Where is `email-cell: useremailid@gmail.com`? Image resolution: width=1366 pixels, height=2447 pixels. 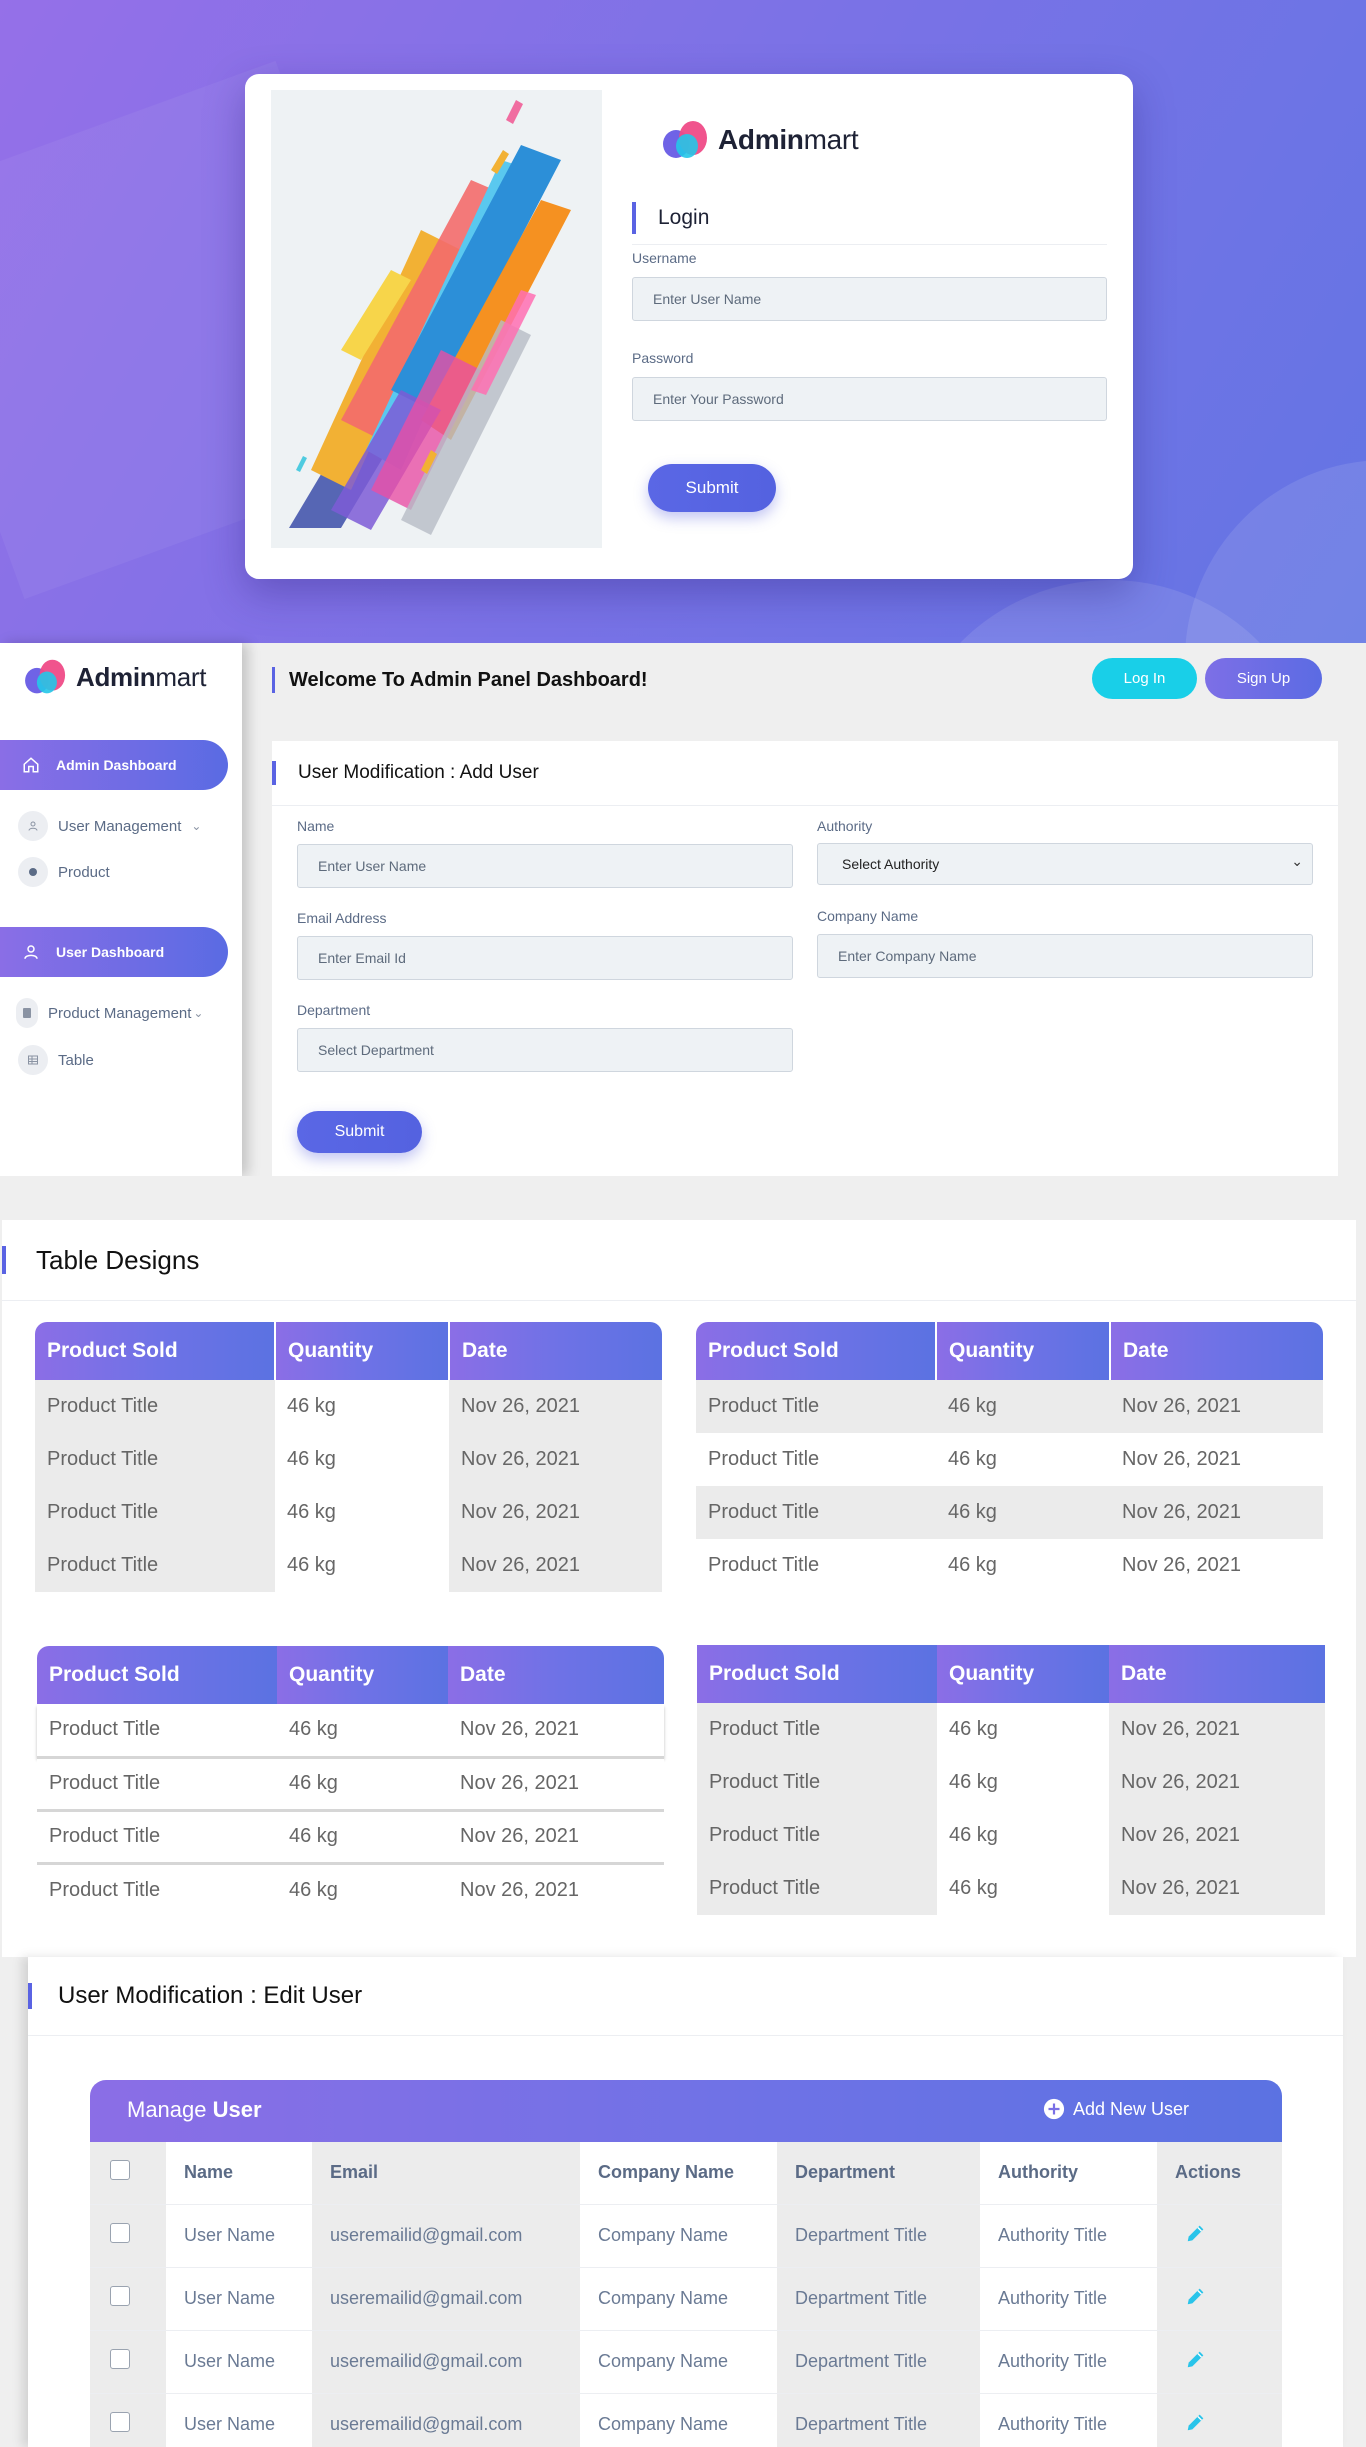
email-cell: useremailid@gmail.com is located at coordinates (446, 2235).